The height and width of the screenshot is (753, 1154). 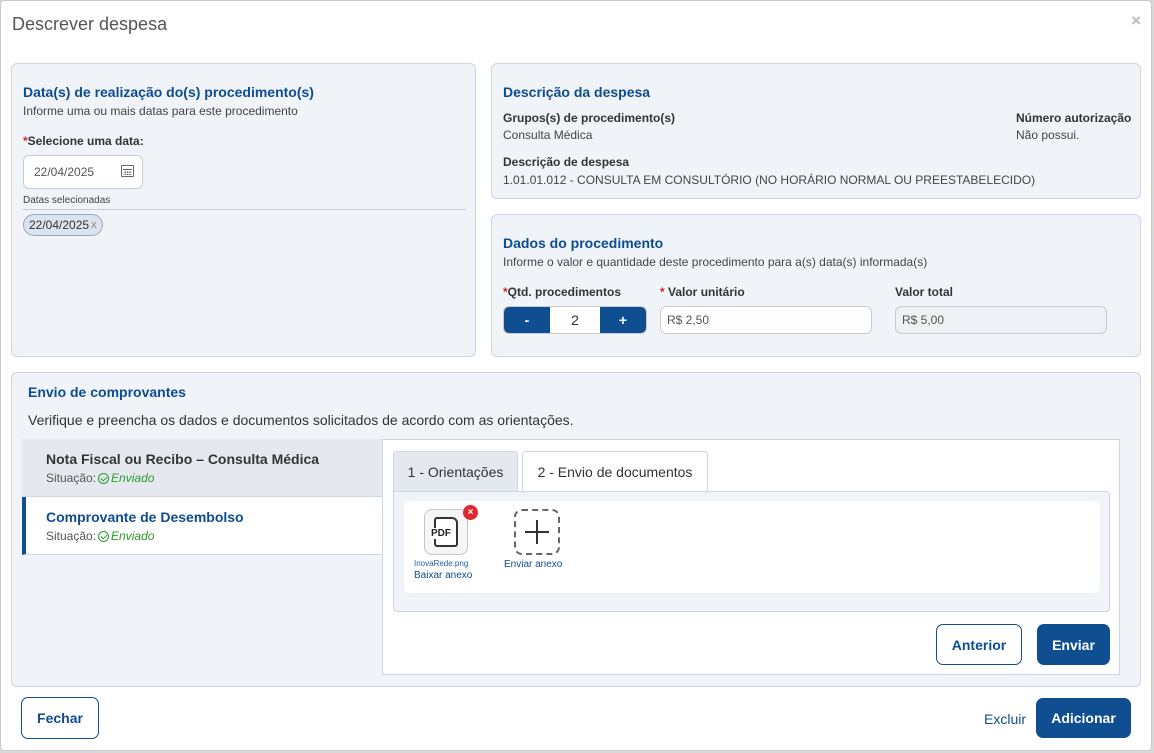 I want to click on tab-guidelines: 1 - Orientações, so click(x=455, y=471).